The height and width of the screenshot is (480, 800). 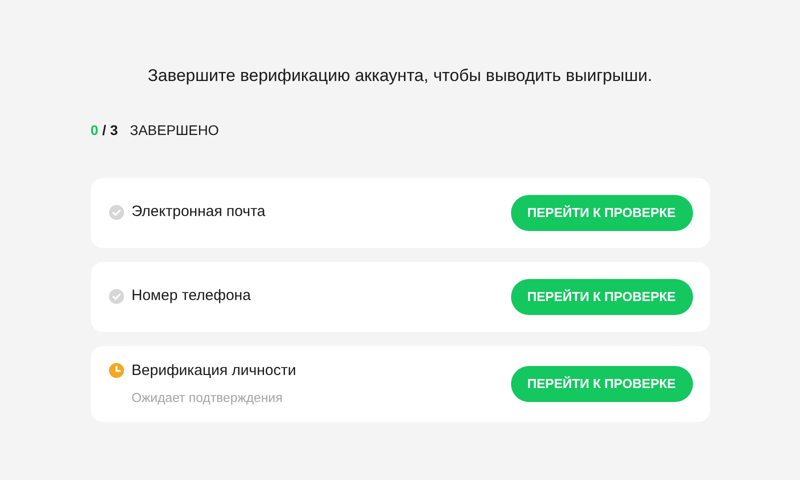 What do you see at coordinates (174, 130) in the screenshot?
I see `progress-label: ЗАВЕРШЕНО` at bounding box center [174, 130].